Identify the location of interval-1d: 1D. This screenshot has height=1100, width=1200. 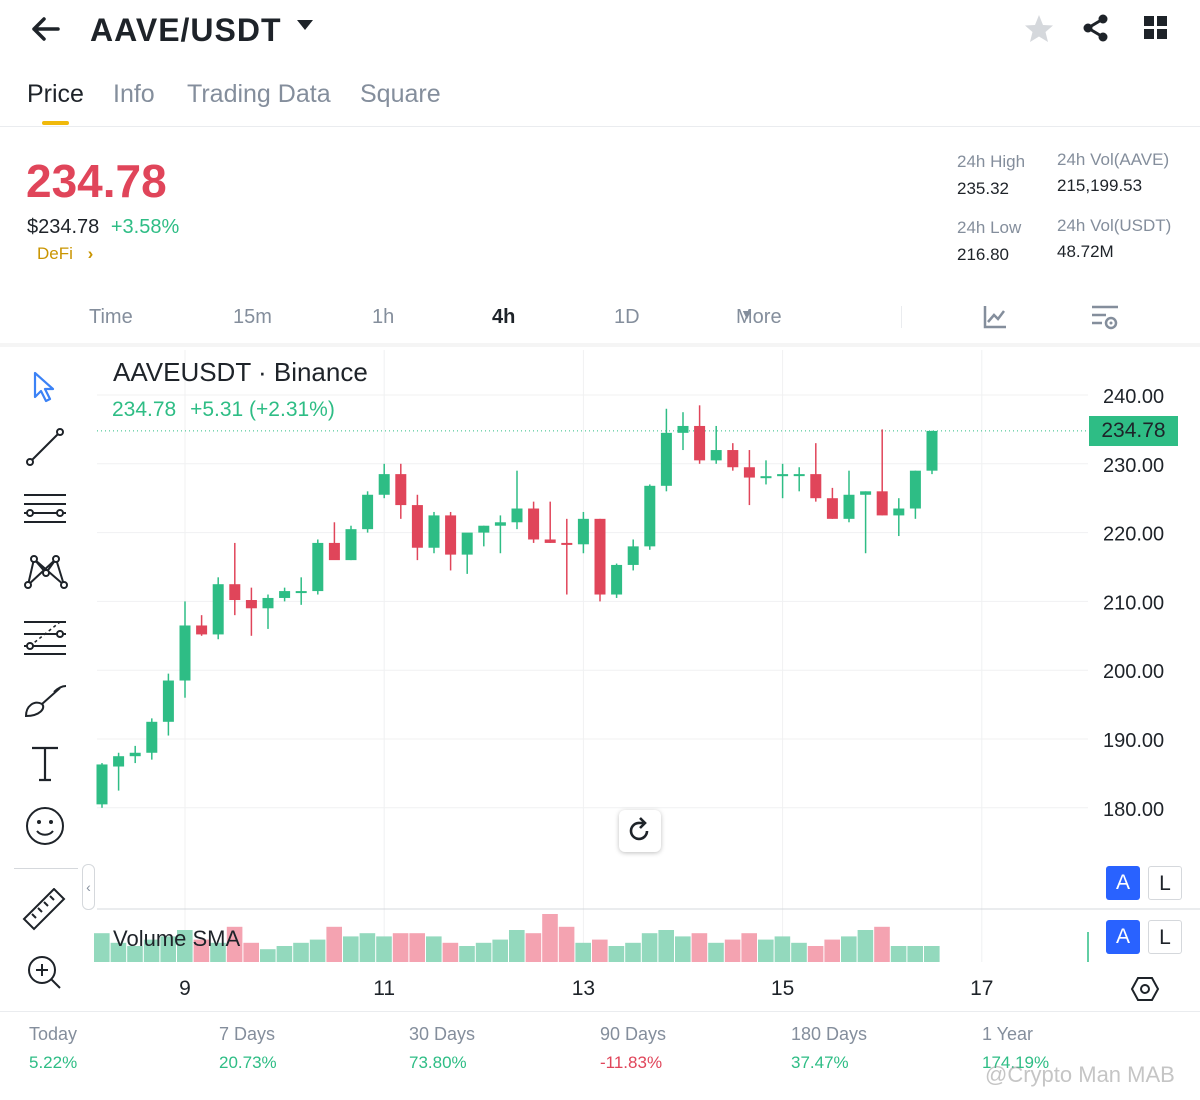
(627, 317).